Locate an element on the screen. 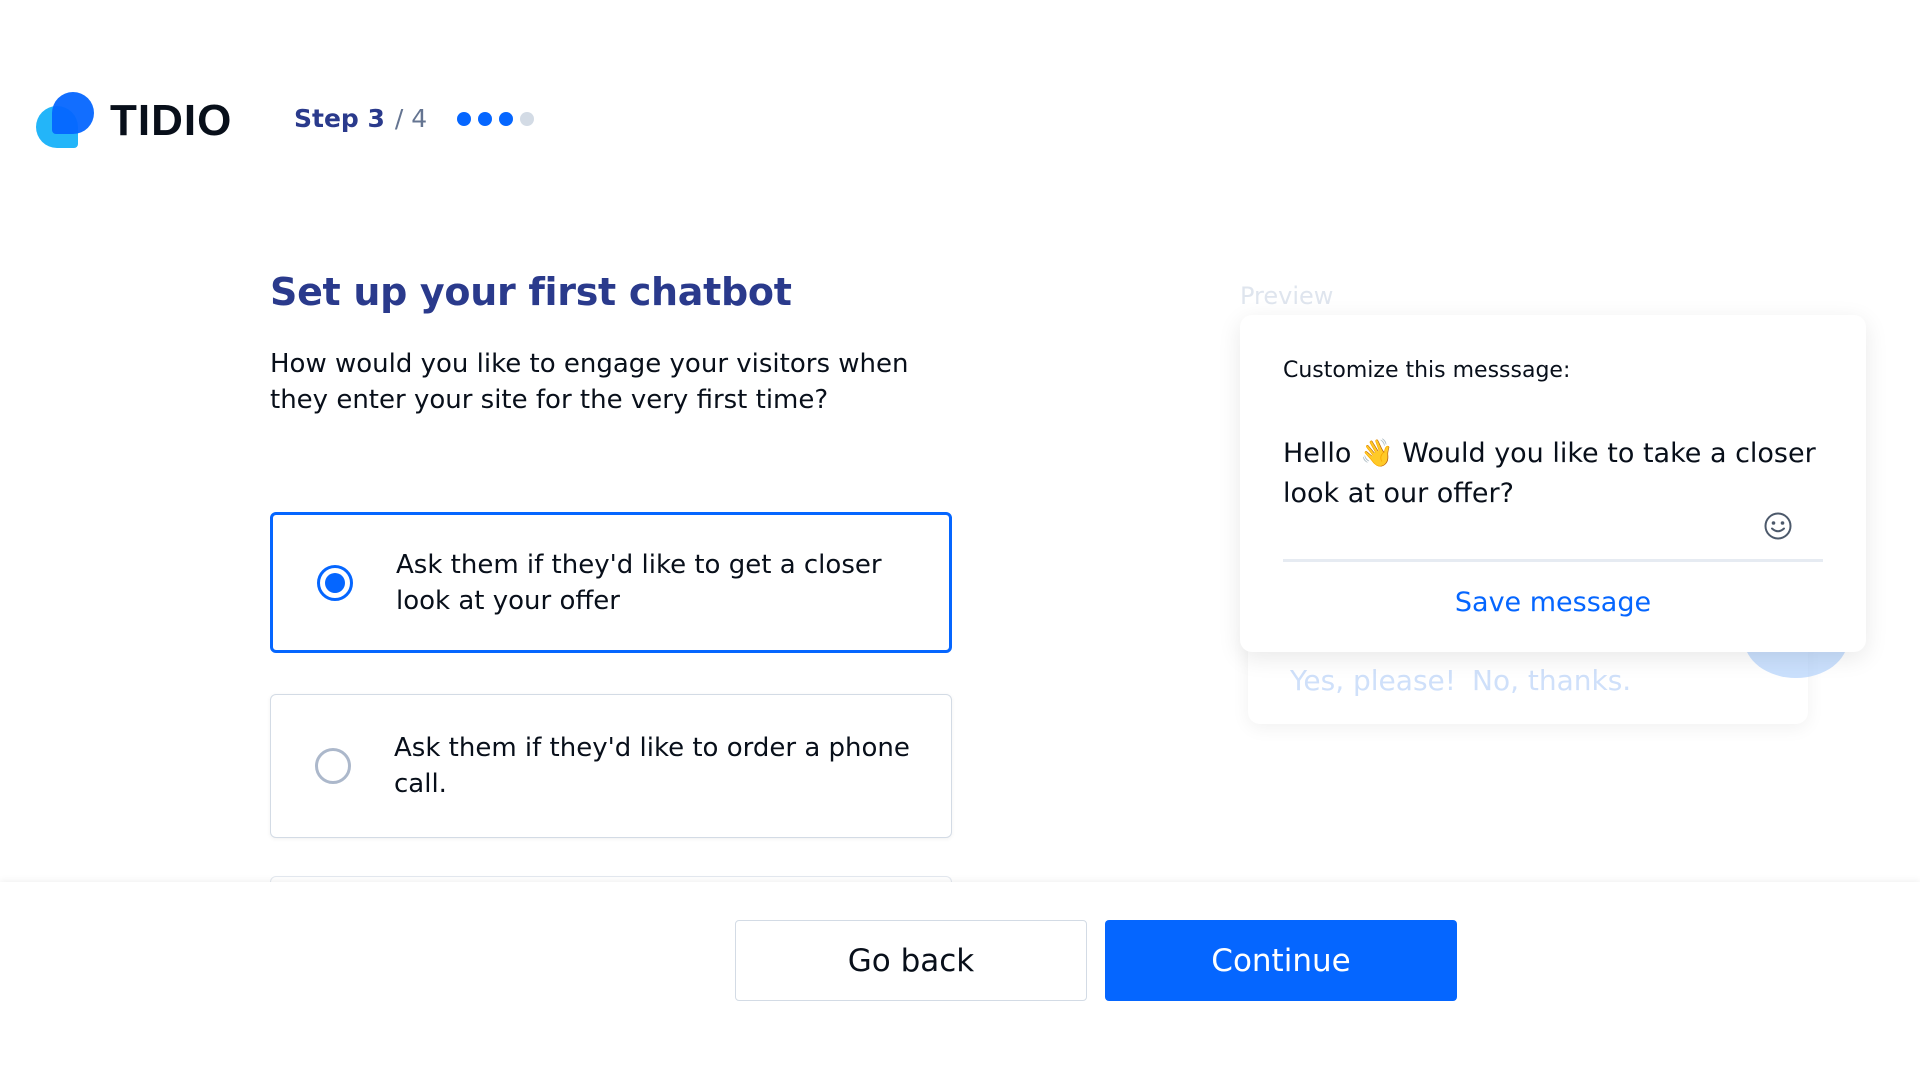  step-progress-dots is located at coordinates (496, 118).